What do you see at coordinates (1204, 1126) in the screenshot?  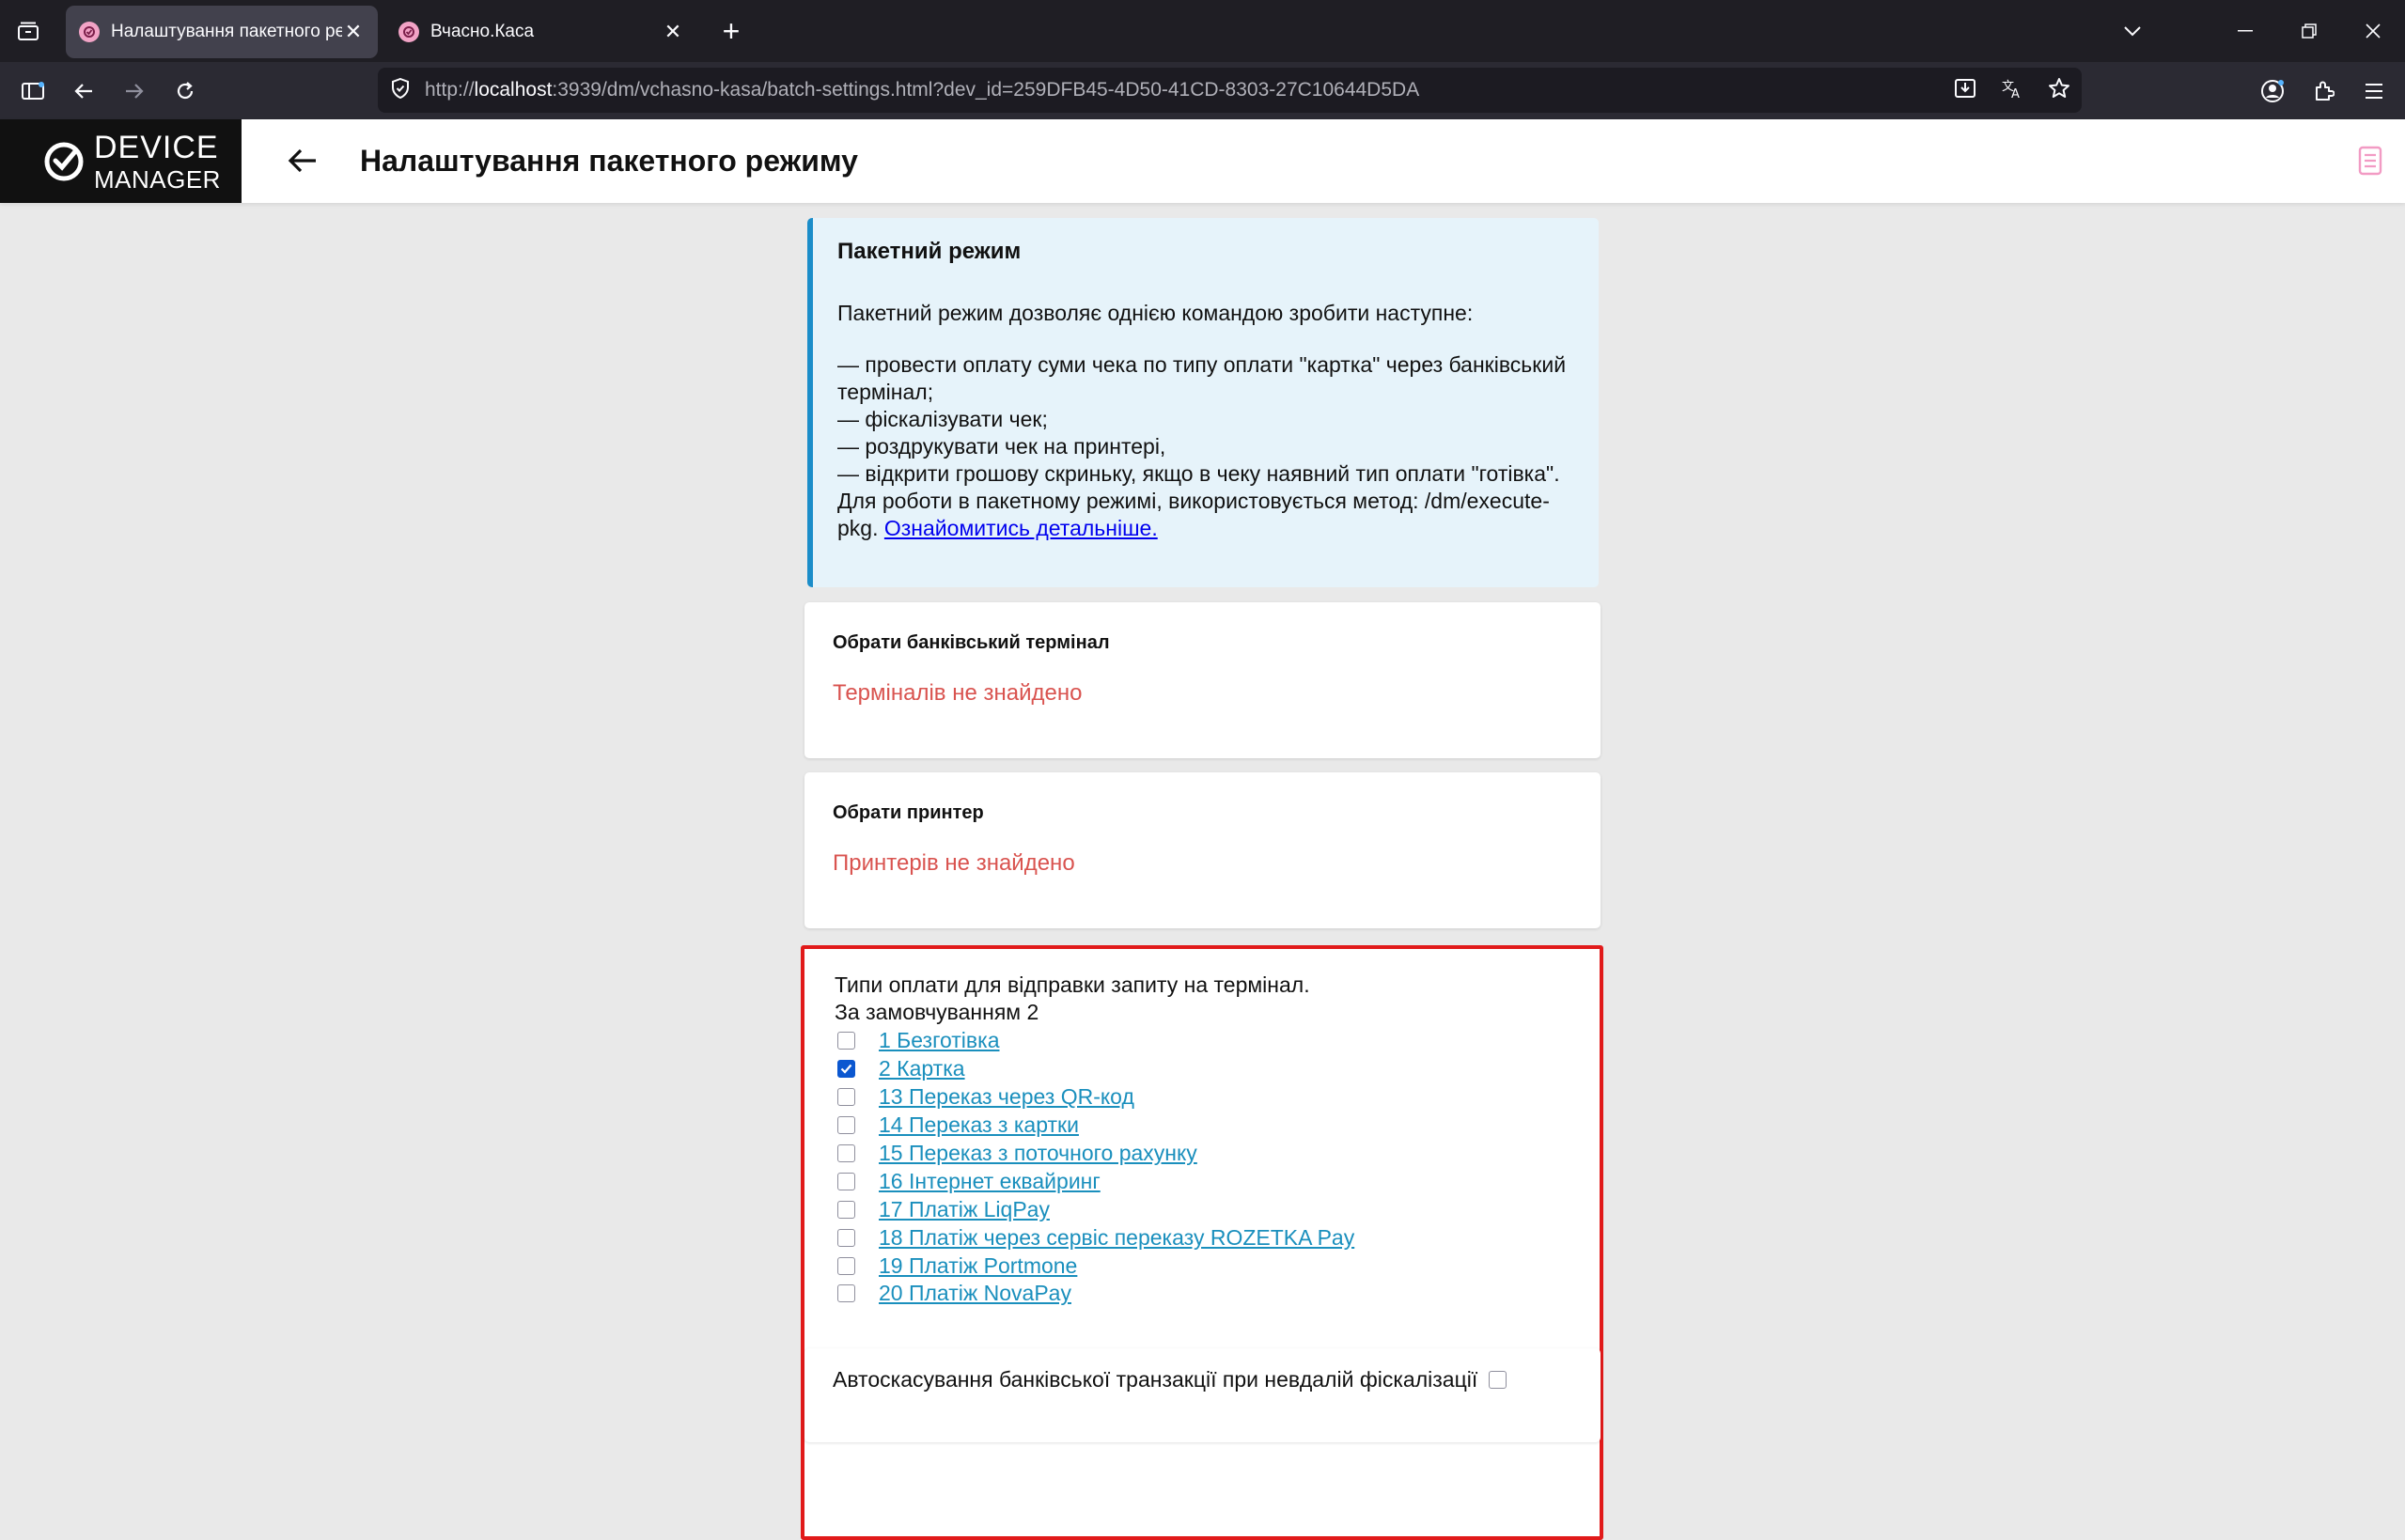 I see `payment-type-item: 14 Переказ з картки` at bounding box center [1204, 1126].